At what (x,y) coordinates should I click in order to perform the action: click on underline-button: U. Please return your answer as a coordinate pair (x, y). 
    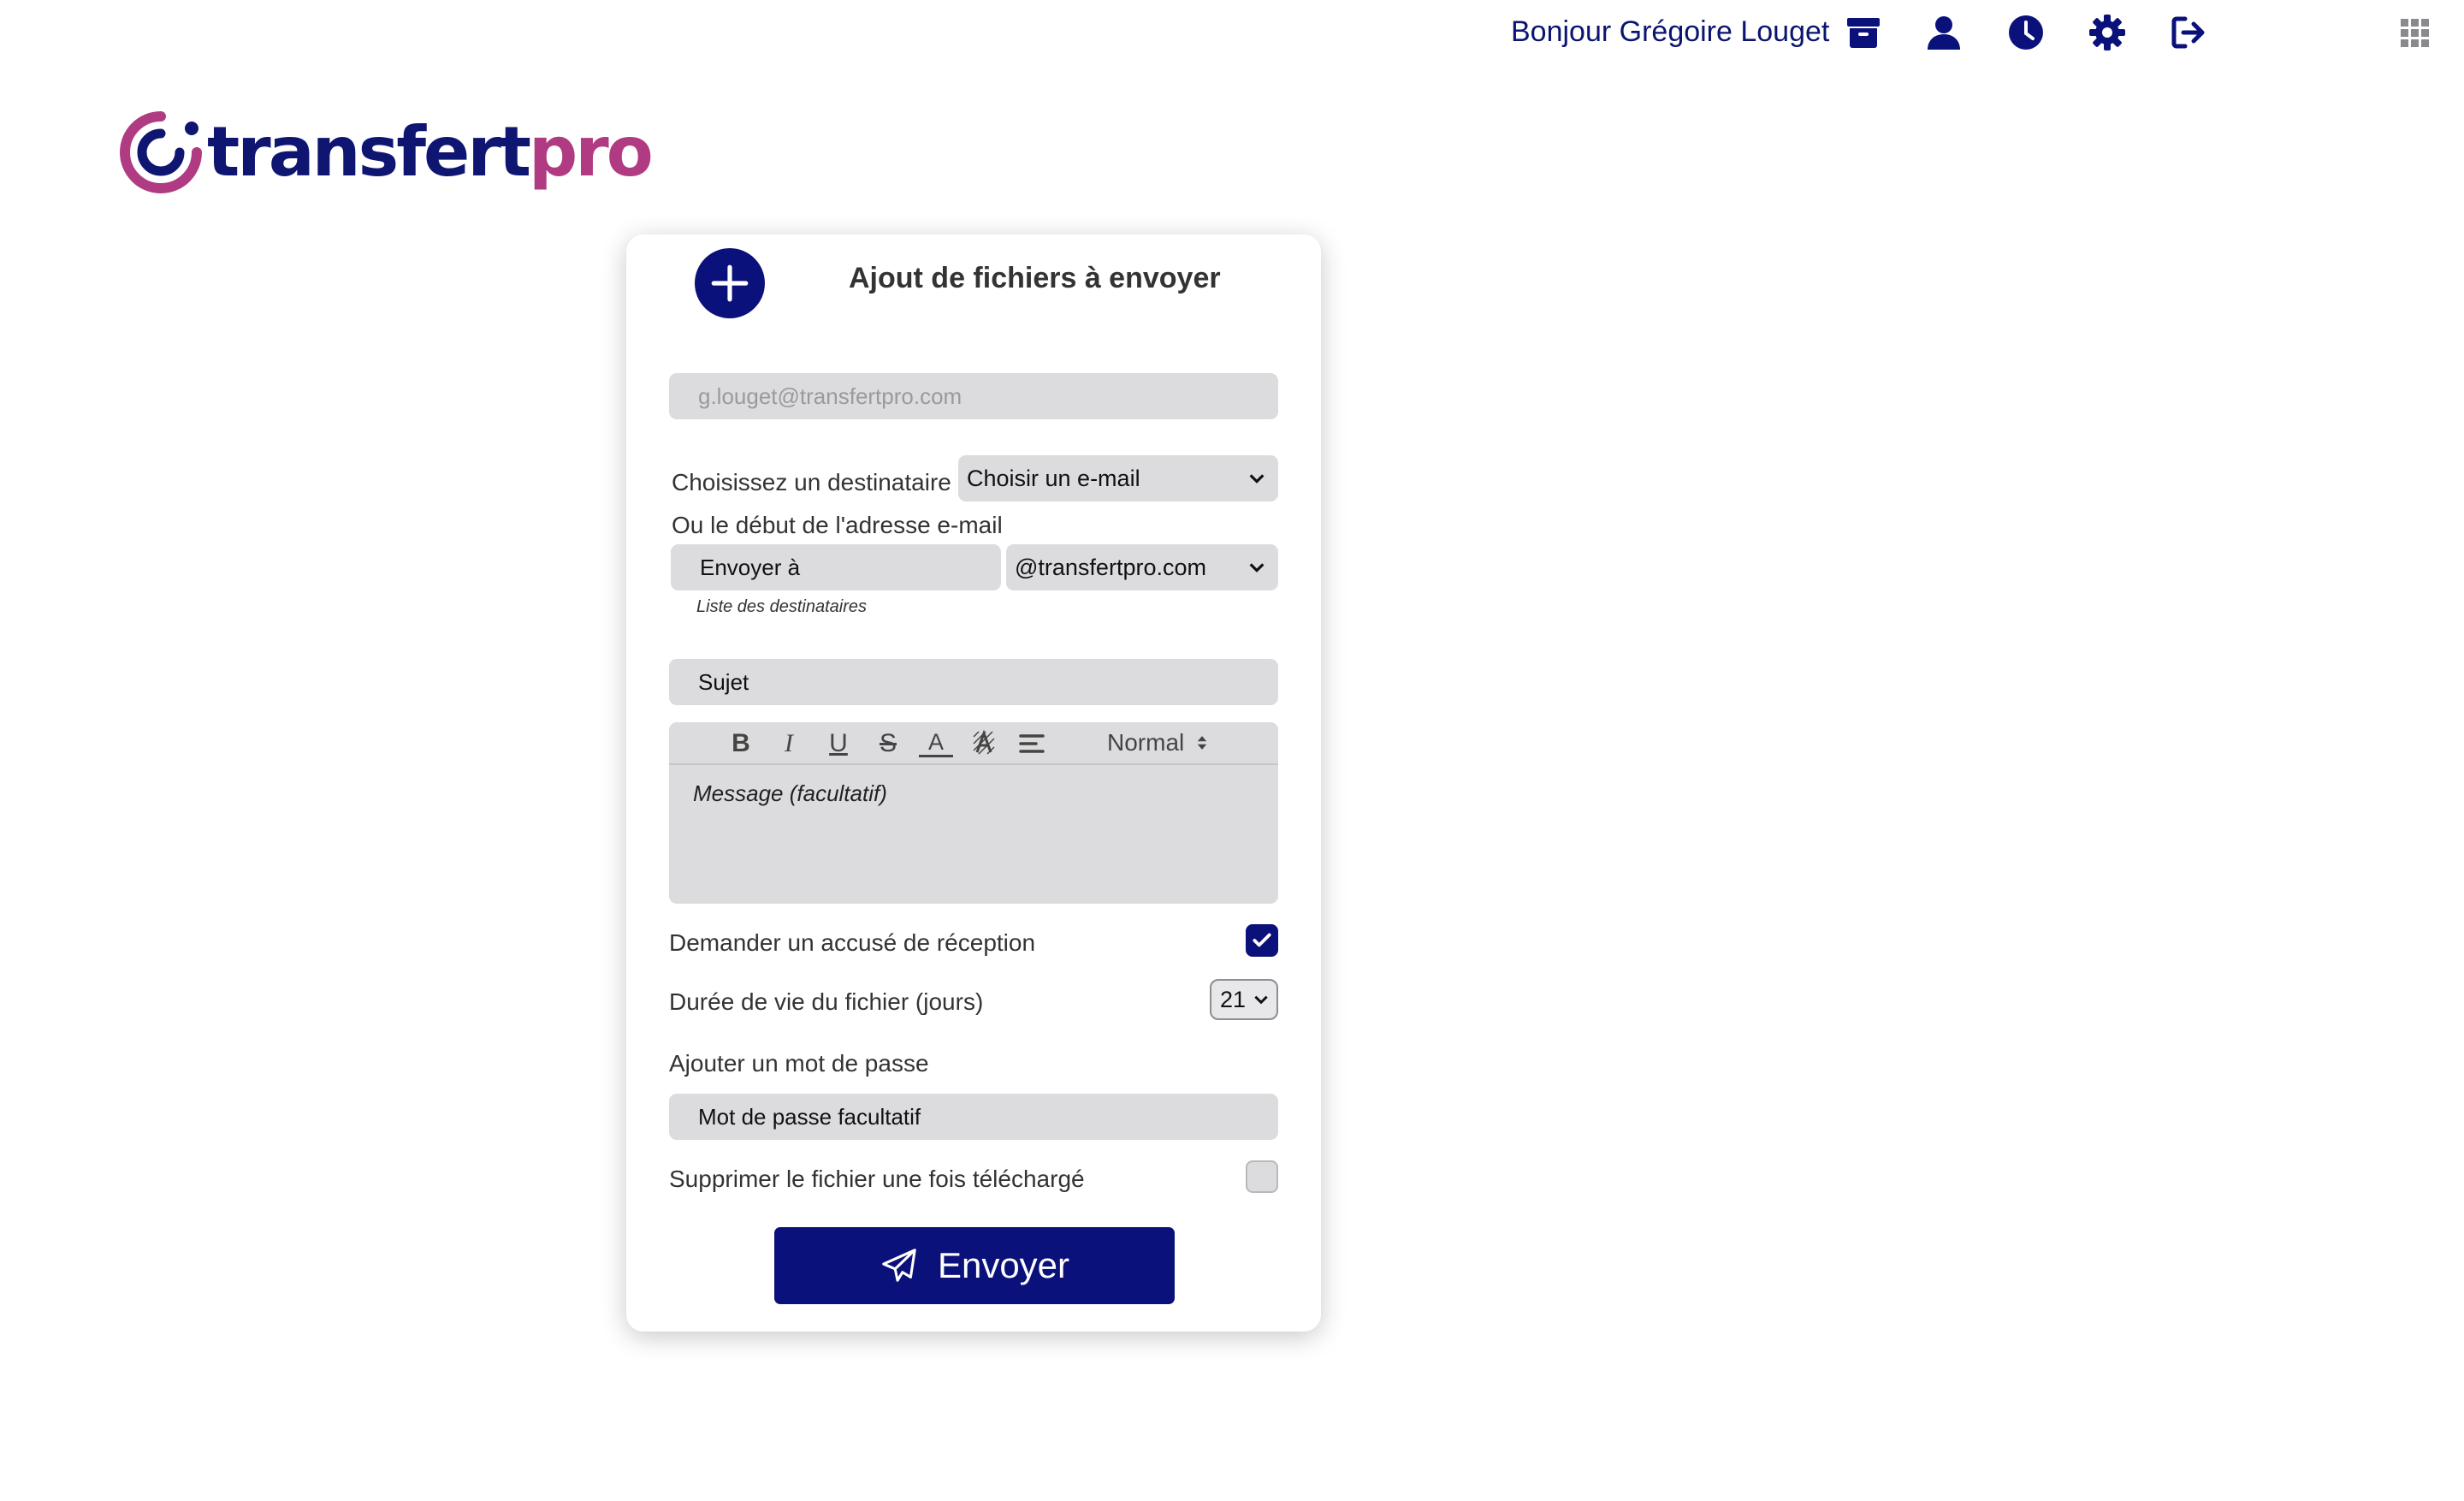
    Looking at the image, I should click on (838, 744).